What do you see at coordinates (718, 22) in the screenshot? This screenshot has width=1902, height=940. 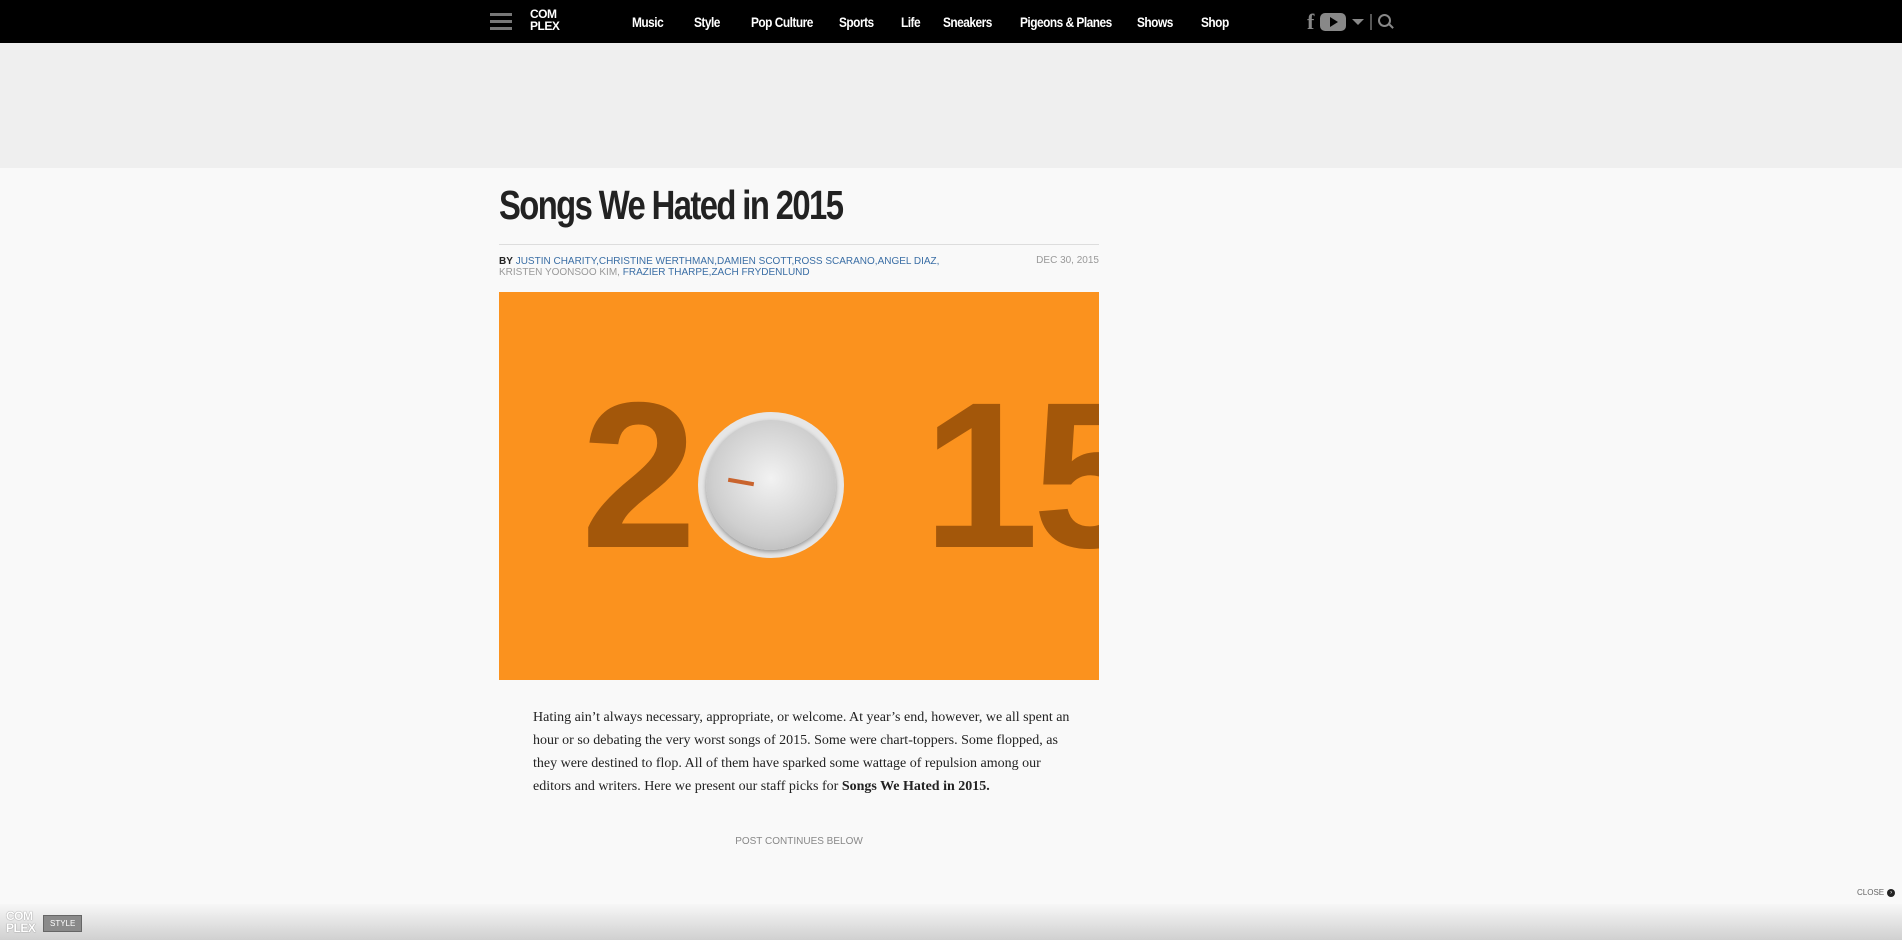 I see `nav-item-style: Style` at bounding box center [718, 22].